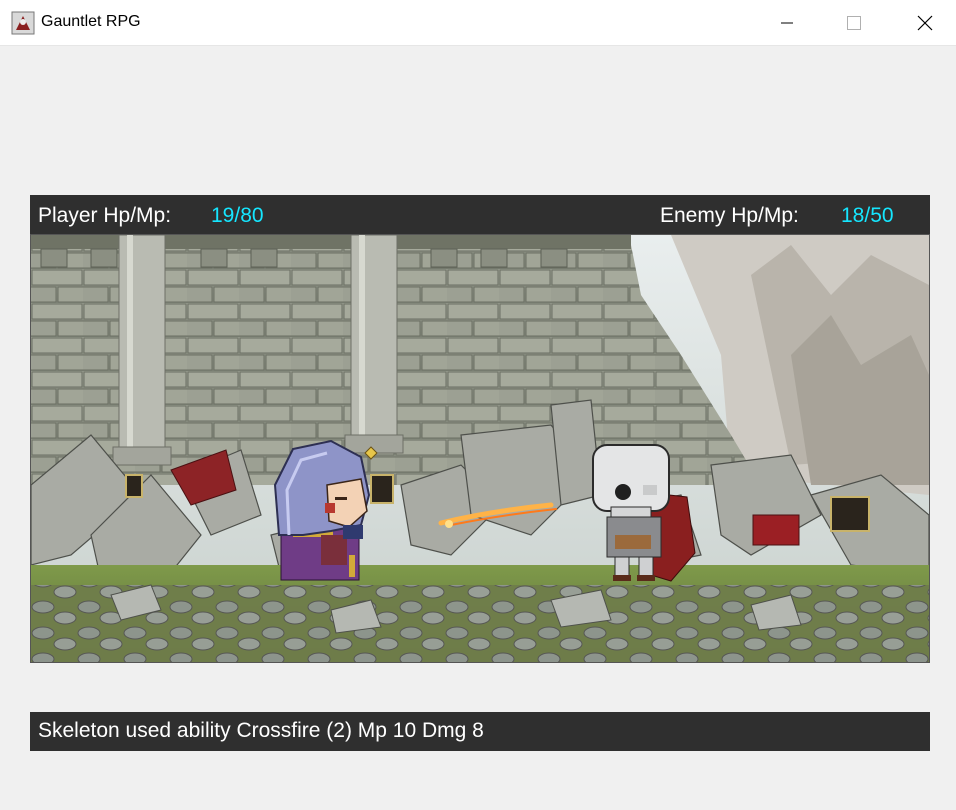 Image resolution: width=956 pixels, height=810 pixels. What do you see at coordinates (478, 23) in the screenshot?
I see `window-titlebar: Gauntlet RPG` at bounding box center [478, 23].